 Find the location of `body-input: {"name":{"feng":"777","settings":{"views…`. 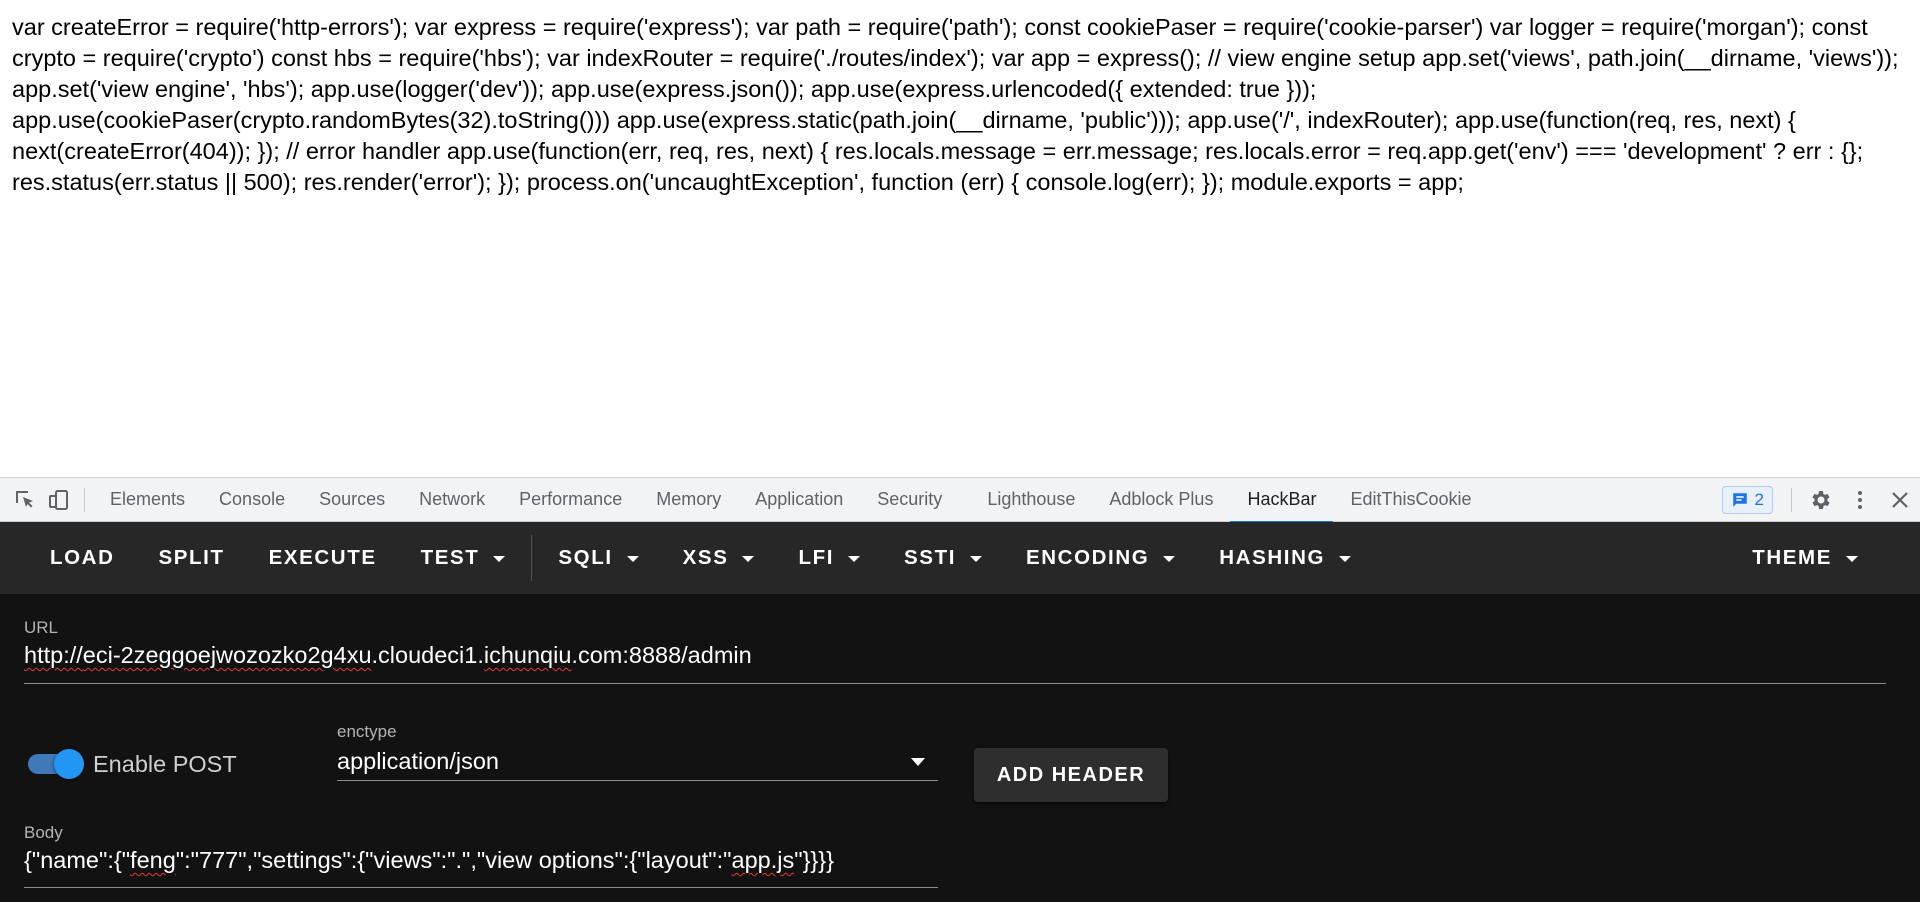

body-input: {"name":{"feng":"777","settings":{"views… is located at coordinates (429, 860).